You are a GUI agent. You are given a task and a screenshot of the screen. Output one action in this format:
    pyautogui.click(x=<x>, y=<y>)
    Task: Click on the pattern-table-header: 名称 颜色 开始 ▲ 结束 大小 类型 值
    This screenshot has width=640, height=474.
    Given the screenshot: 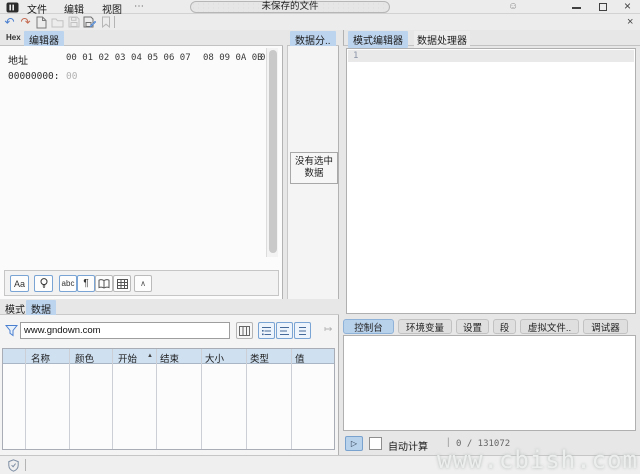 What is the action you would take?
    pyautogui.click(x=168, y=357)
    